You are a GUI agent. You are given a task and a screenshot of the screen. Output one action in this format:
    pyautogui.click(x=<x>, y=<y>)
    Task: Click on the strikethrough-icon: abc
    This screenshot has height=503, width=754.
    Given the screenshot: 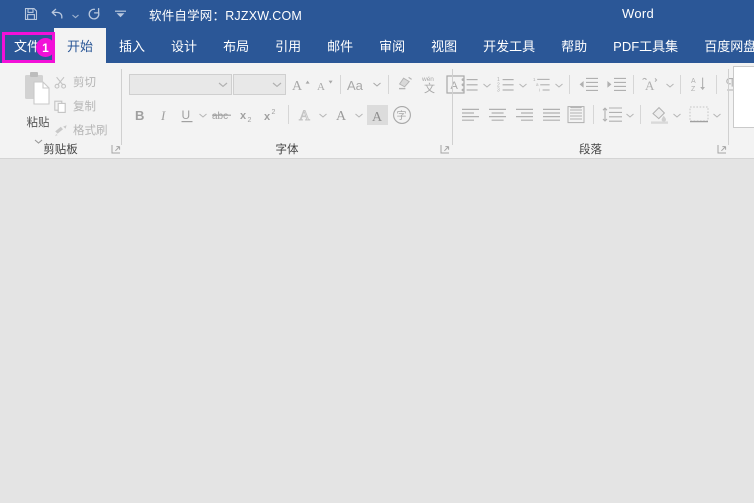 What is the action you would take?
    pyautogui.click(x=223, y=115)
    